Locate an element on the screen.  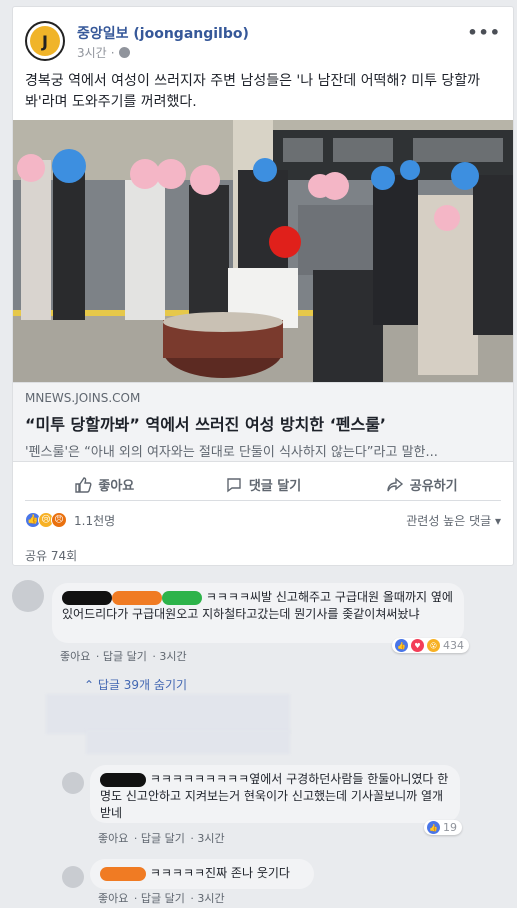
globe-icon is located at coordinates (124, 52).